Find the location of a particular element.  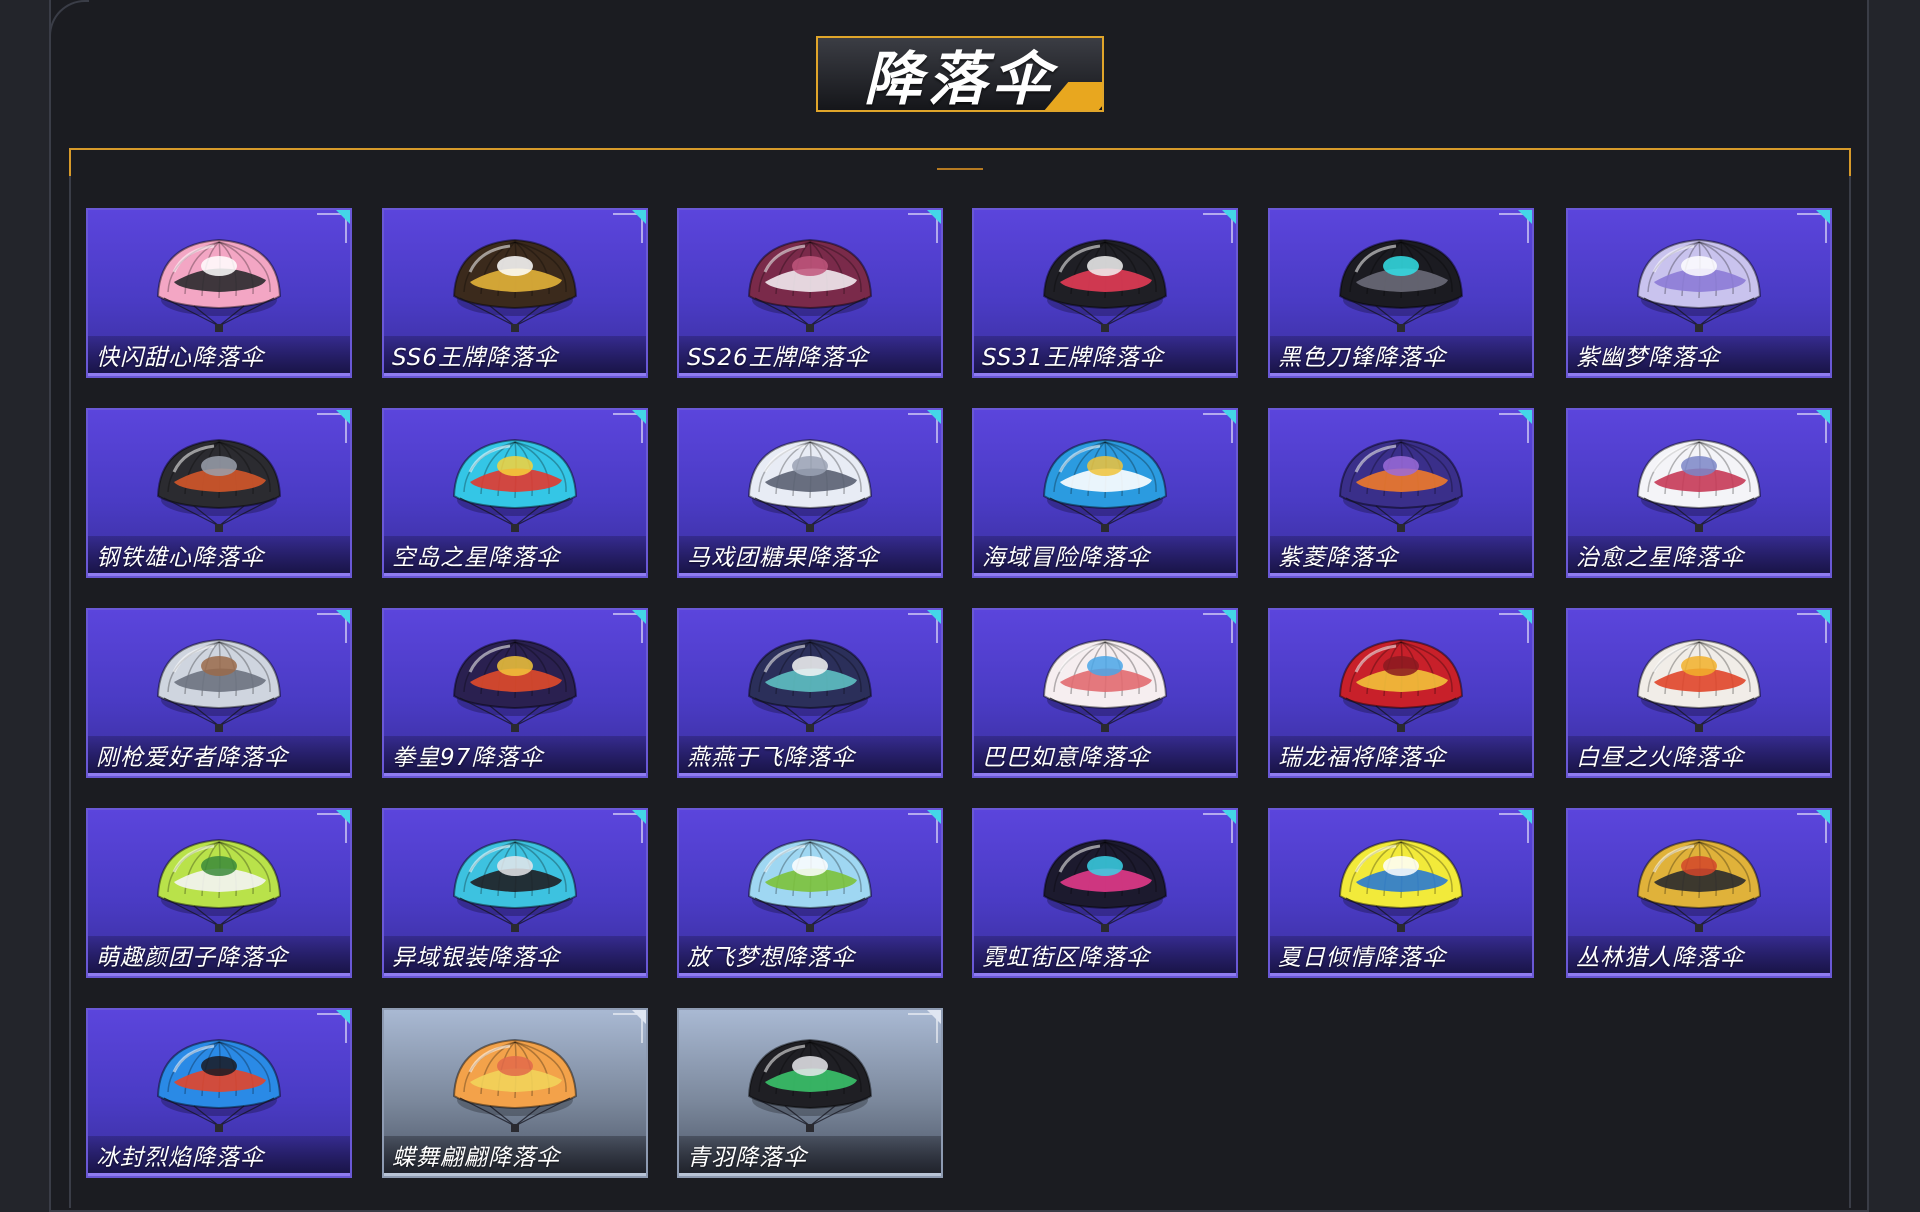

parachute-card: 海域冒险降落伞 is located at coordinates (1105, 493).